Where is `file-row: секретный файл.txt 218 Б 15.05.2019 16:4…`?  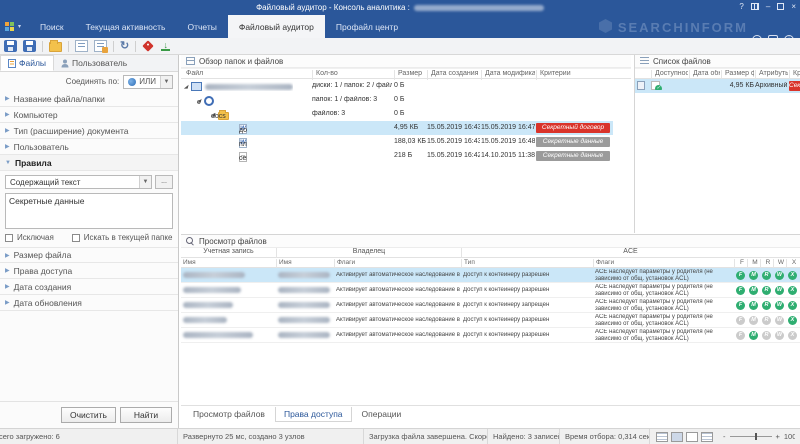
file-row: секретный файл.txt 218 Б 15.05.2019 16:4… is located at coordinates (406, 156).